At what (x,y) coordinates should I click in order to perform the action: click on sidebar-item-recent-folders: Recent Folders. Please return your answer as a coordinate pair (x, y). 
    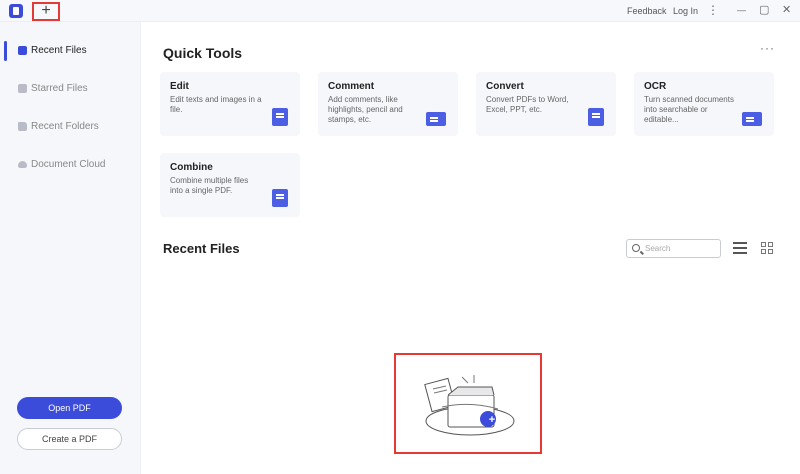
    Looking at the image, I should click on (70, 127).